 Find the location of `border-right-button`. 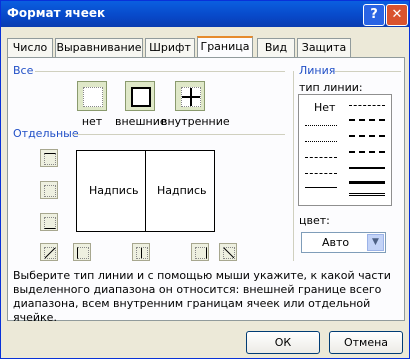

border-right-button is located at coordinates (200, 252).